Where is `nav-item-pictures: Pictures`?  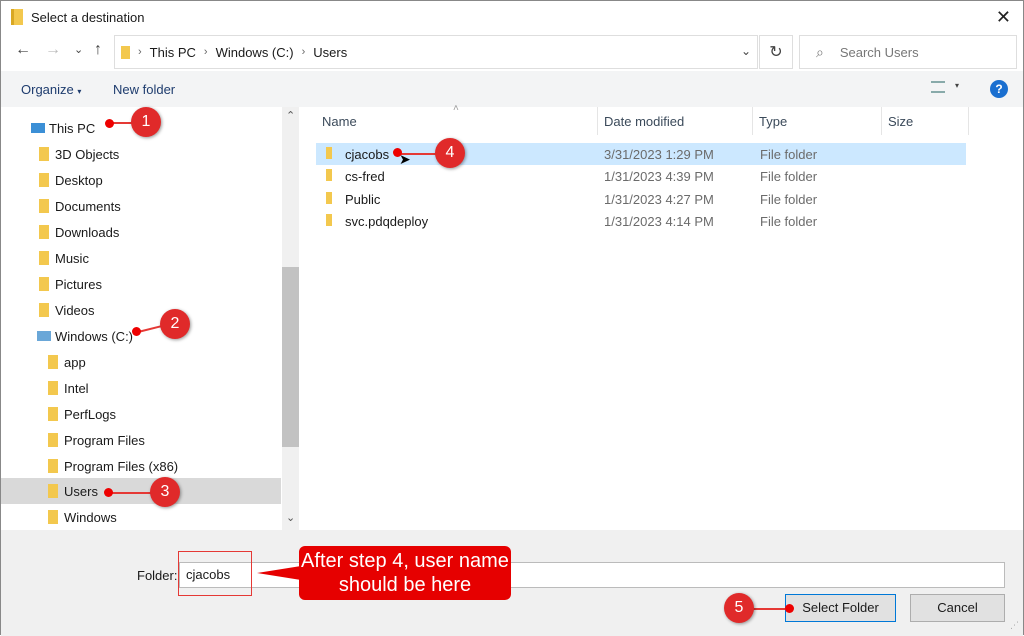 nav-item-pictures: Pictures is located at coordinates (141, 284).